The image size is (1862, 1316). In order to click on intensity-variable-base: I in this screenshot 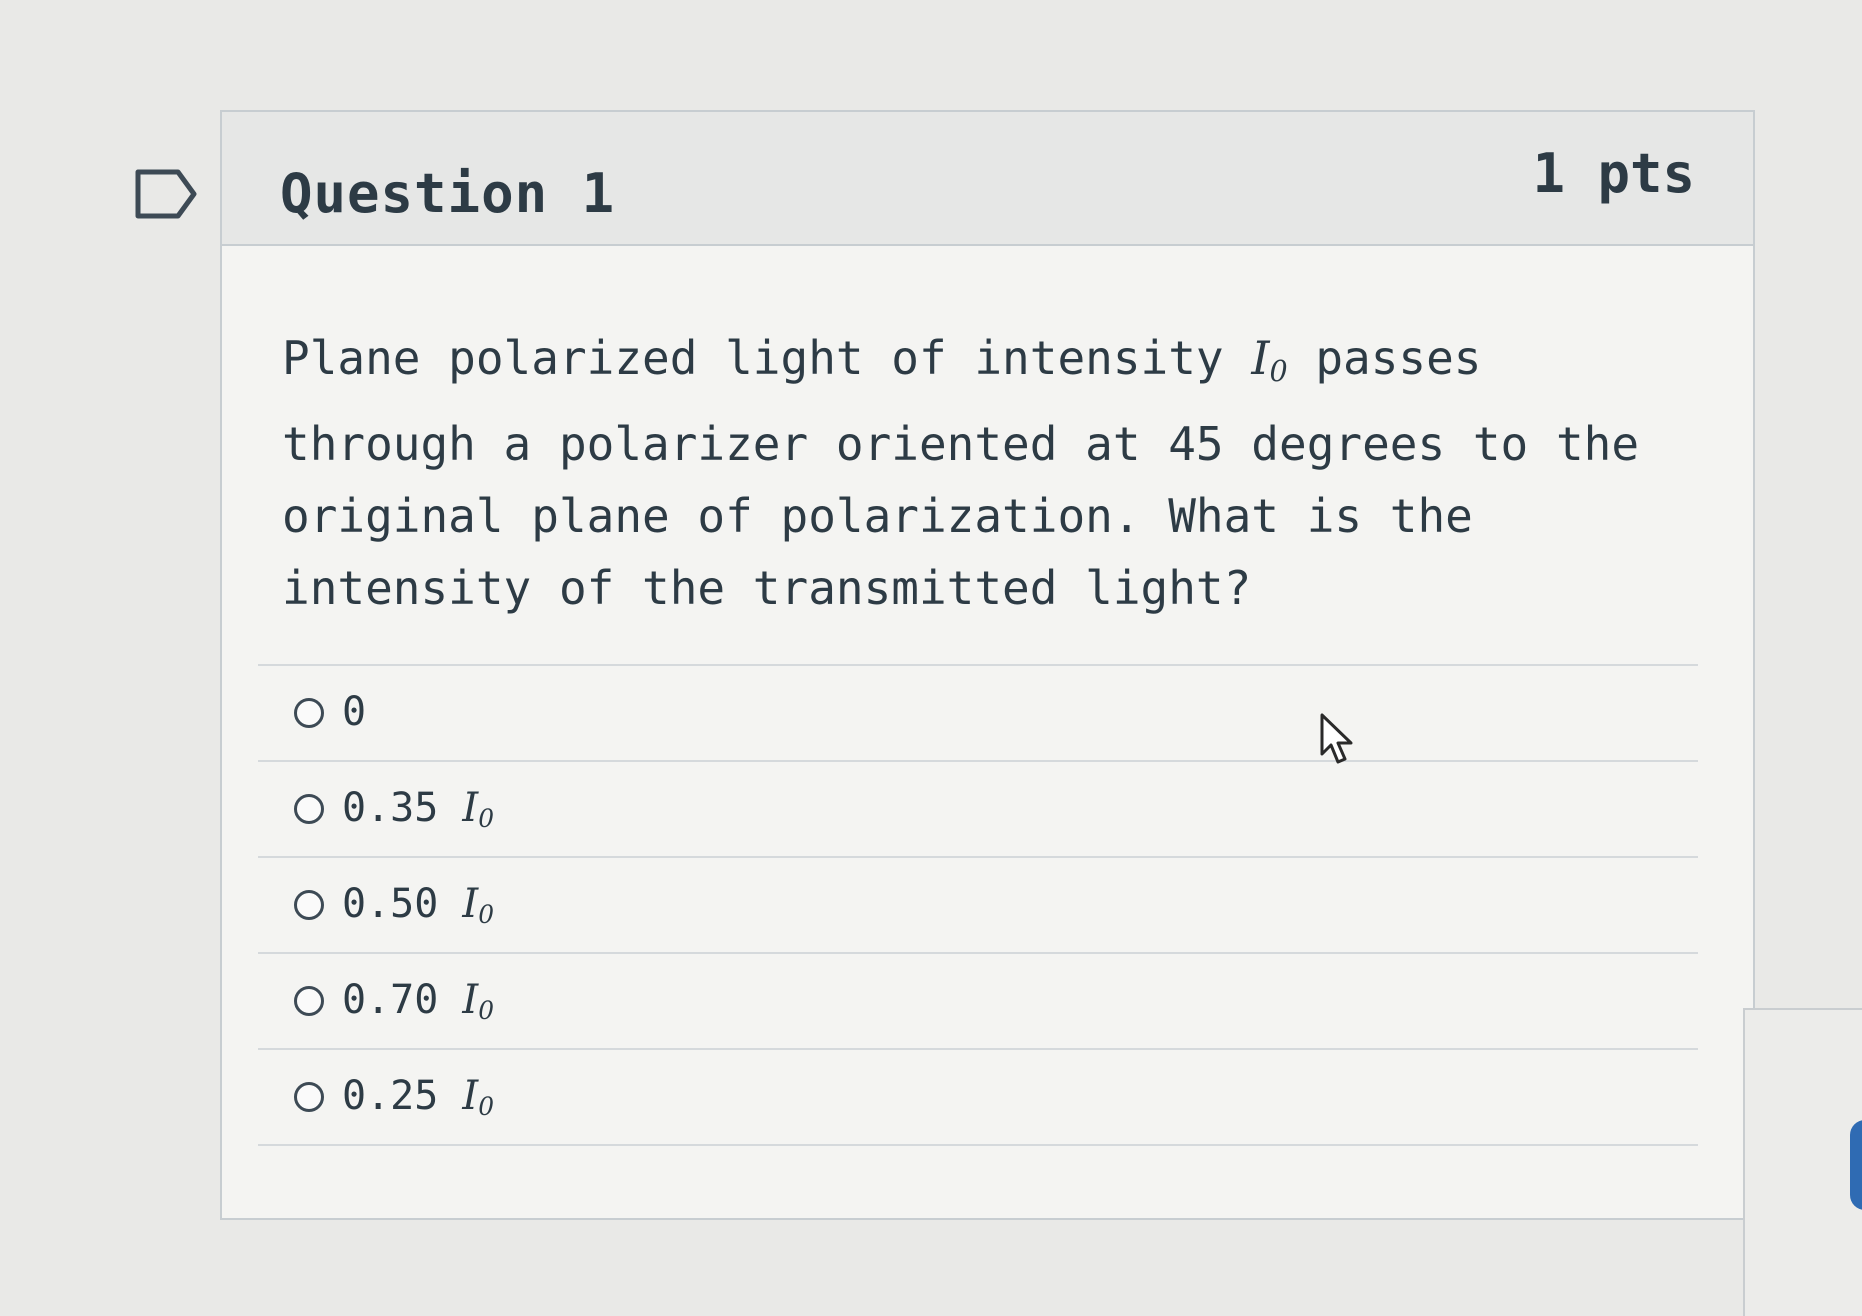, I will do `click(1260, 358)`.